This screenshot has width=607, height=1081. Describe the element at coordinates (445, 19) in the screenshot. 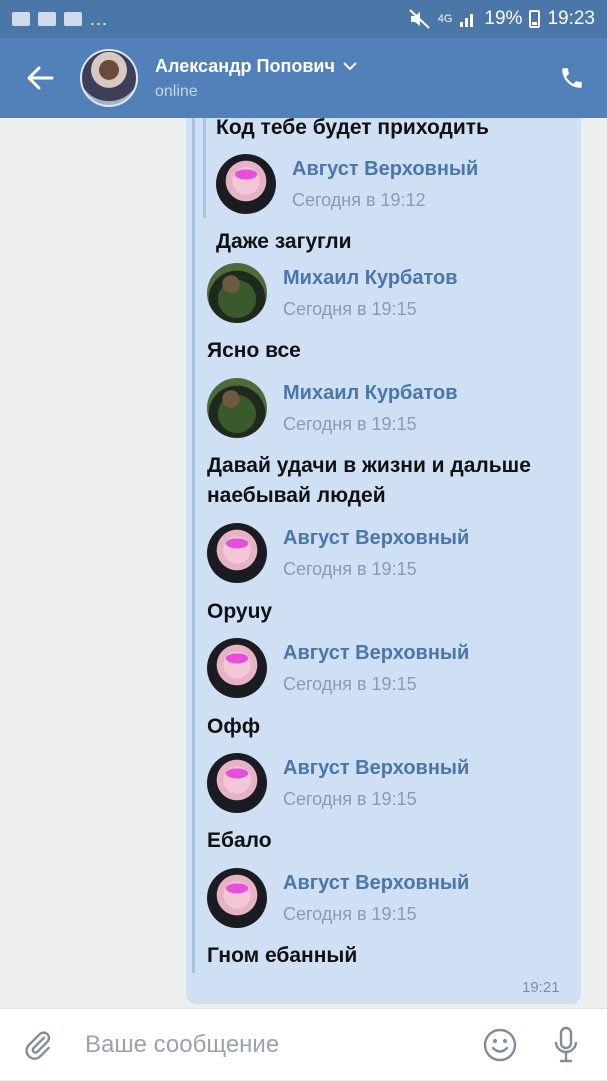

I see `network-type: 4G` at that location.